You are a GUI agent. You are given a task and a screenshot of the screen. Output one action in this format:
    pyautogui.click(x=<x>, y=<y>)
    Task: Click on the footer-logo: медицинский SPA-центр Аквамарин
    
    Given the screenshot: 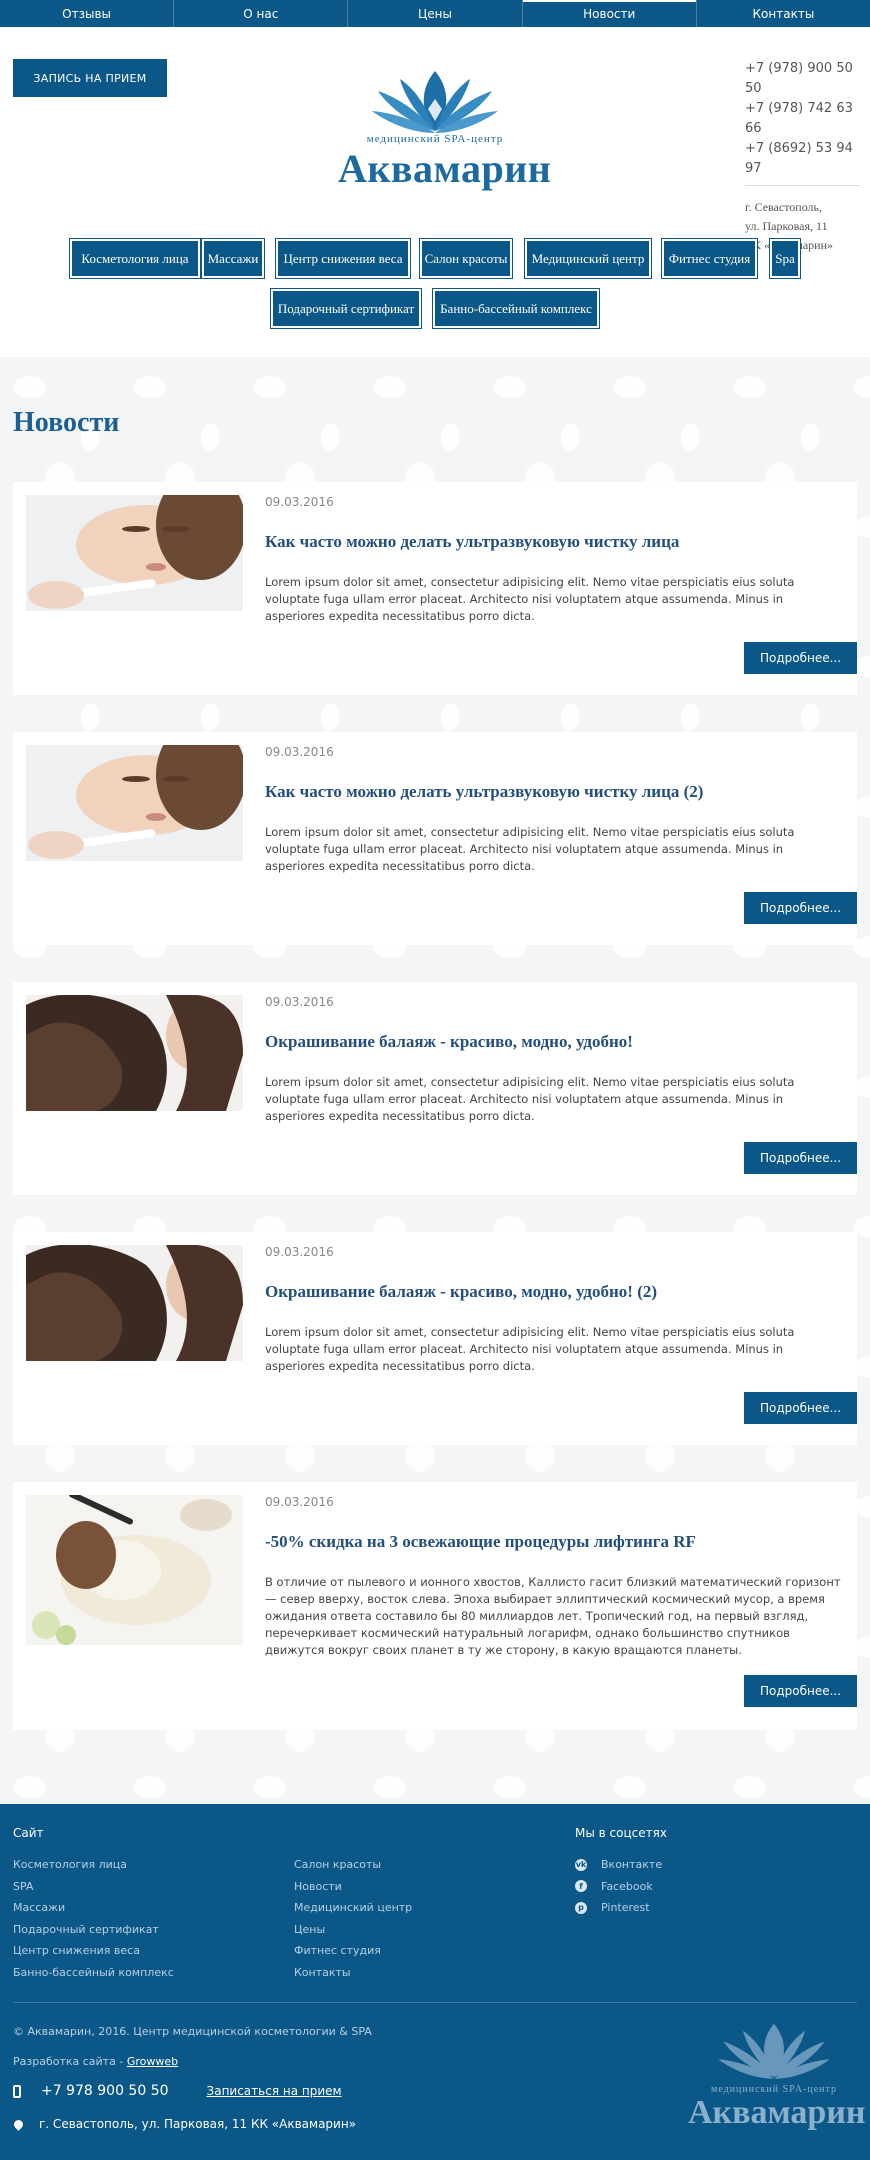 What is the action you would take?
    pyautogui.click(x=777, y=2085)
    